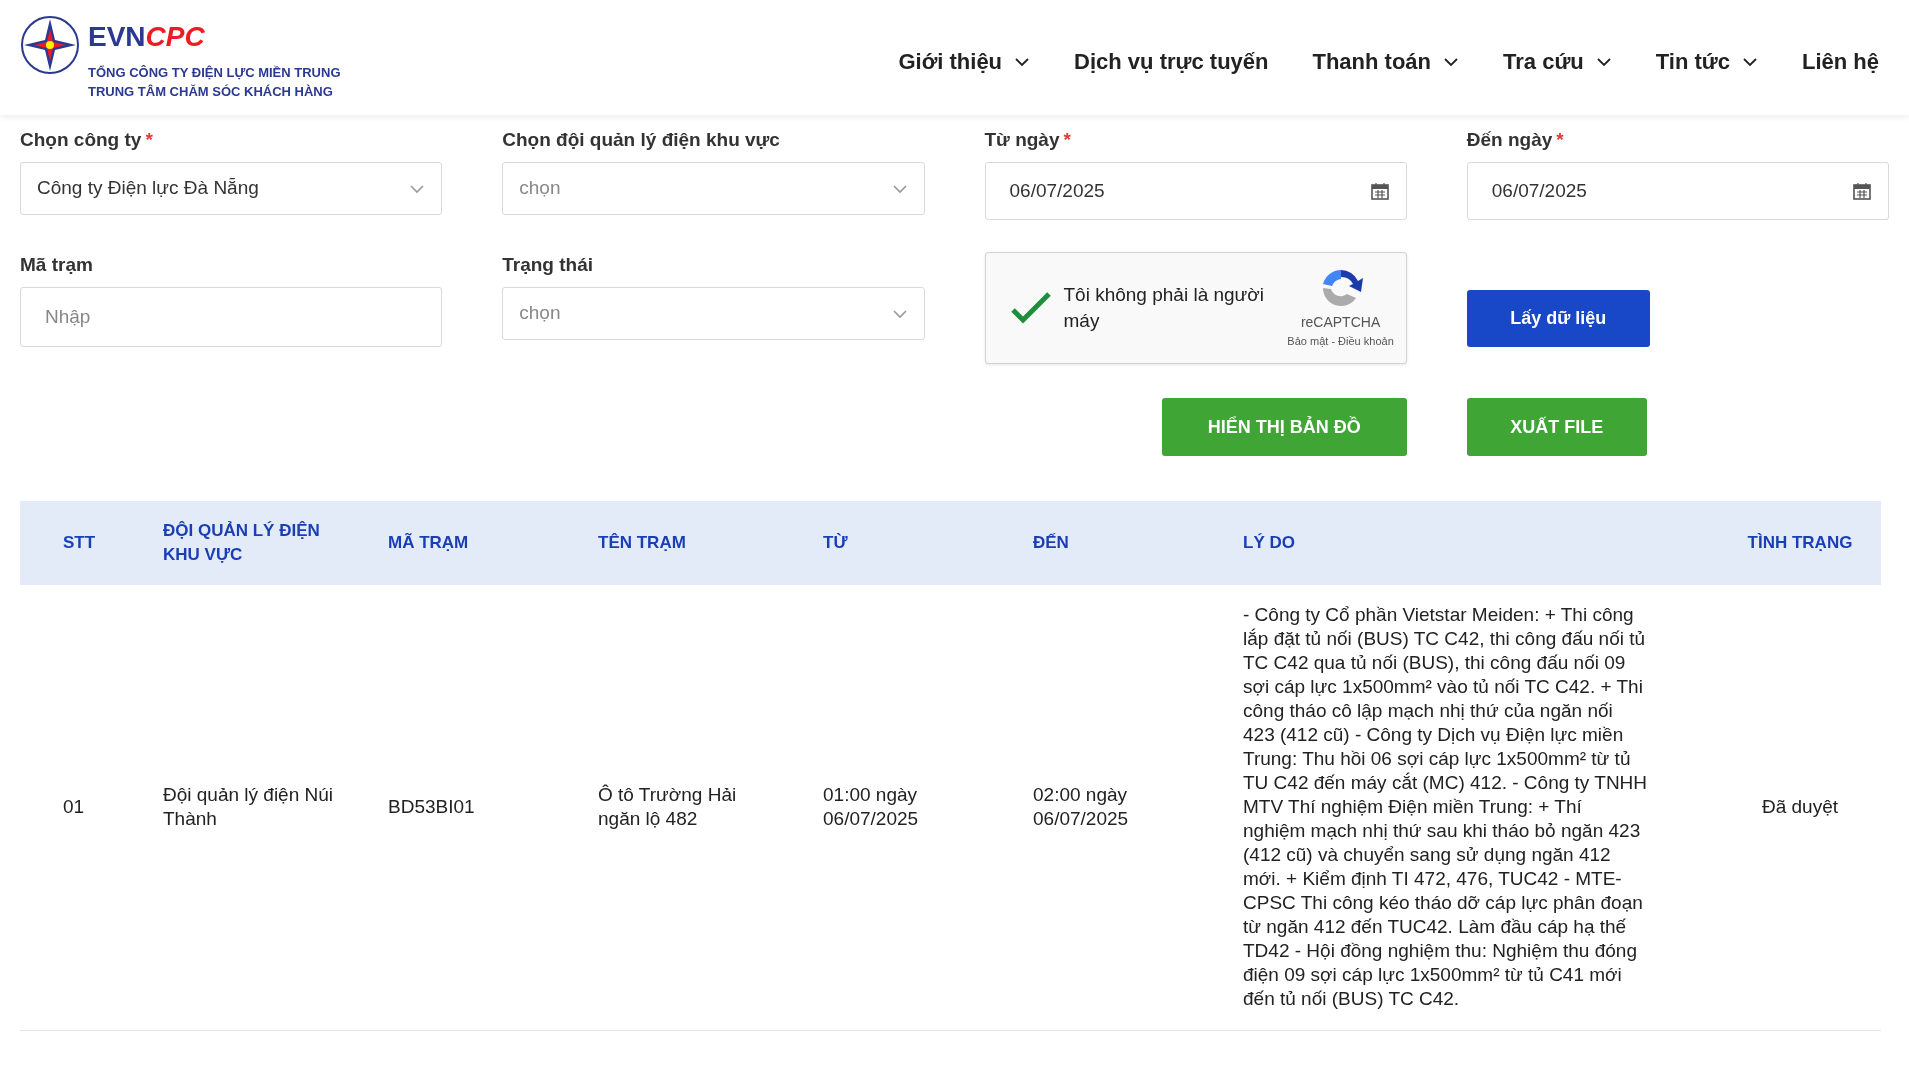 This screenshot has width=1909, height=1083. Describe the element at coordinates (211, 91) in the screenshot. I see `logo-subtitle: TRUNG TÂM CHĂM SÓC KHÁCH HÀNG` at that location.